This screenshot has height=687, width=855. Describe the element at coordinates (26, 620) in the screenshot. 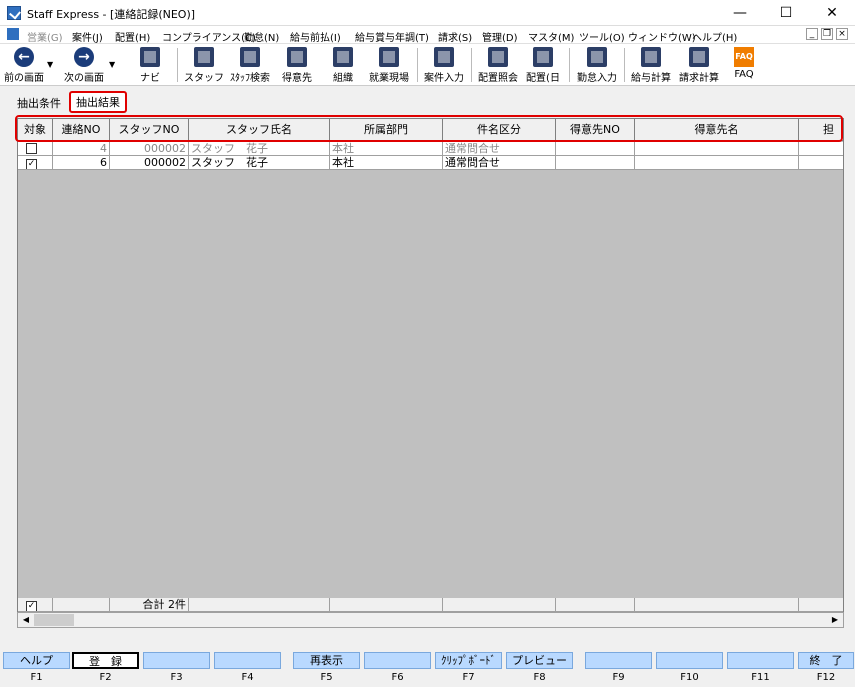

I see `scroll-left-icon: ◀` at that location.